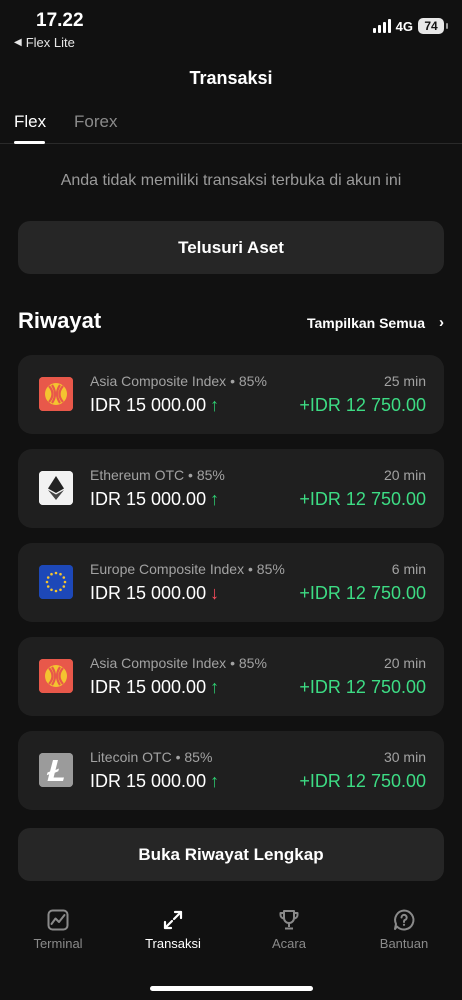 This screenshot has width=462, height=1000. I want to click on show-all-label: Tampilkan Semua, so click(365, 322).